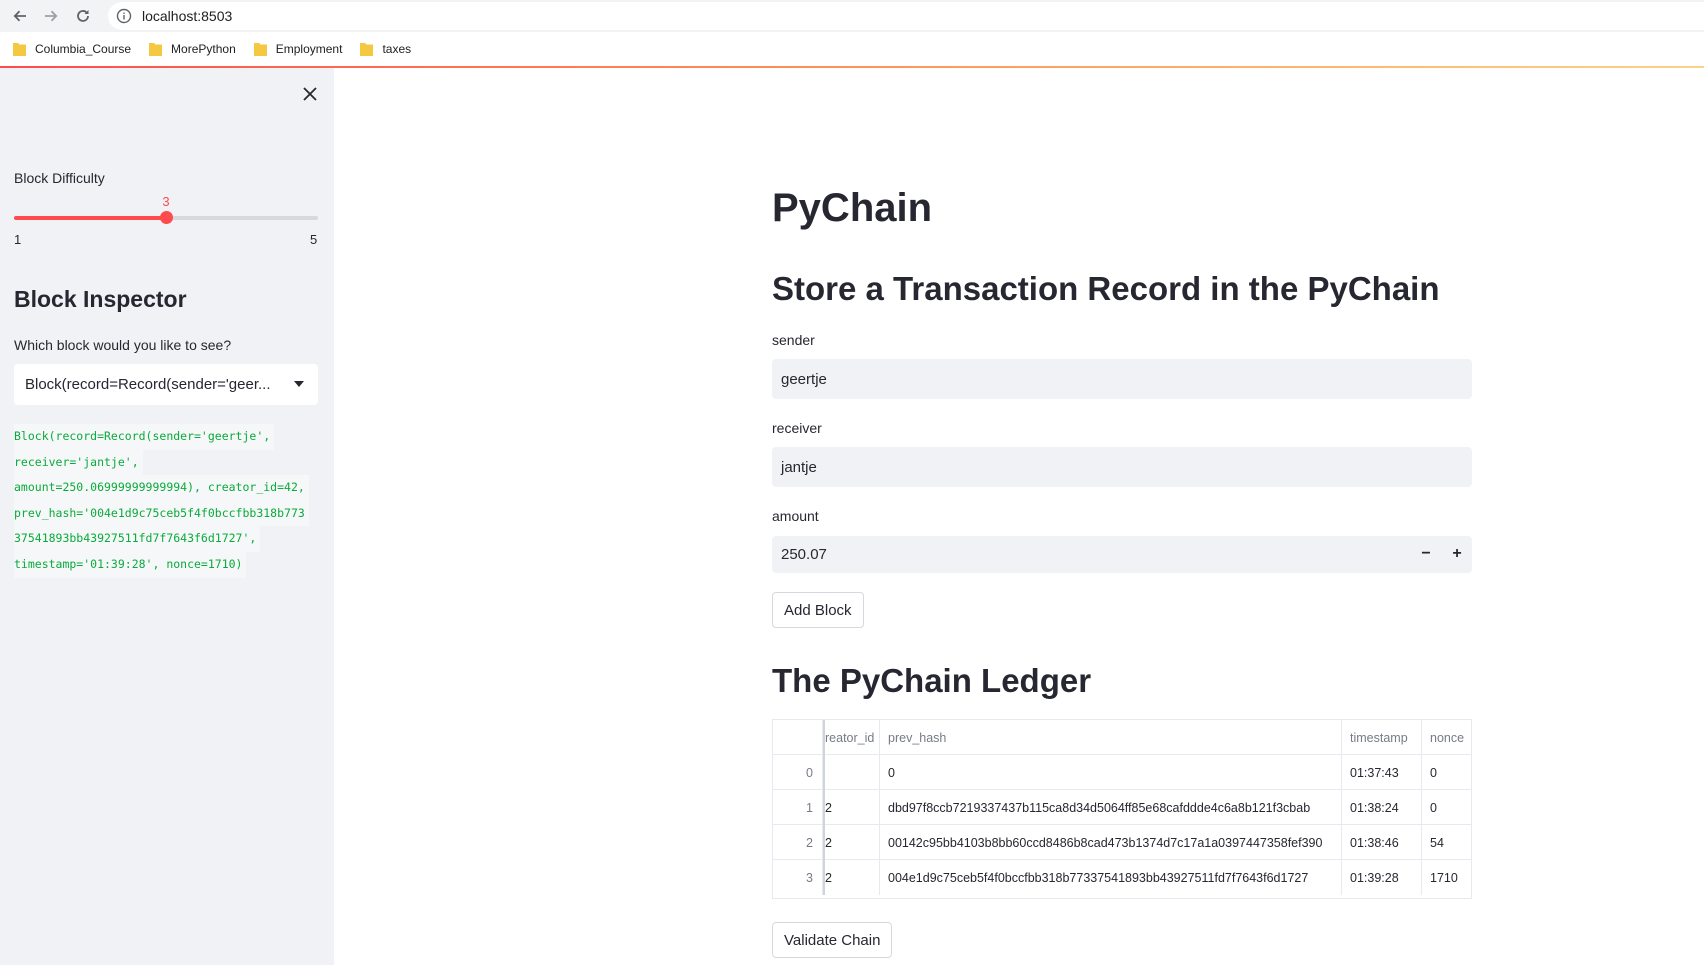 This screenshot has width=1704, height=965. What do you see at coordinates (793, 340) in the screenshot?
I see `sender-label: sender` at bounding box center [793, 340].